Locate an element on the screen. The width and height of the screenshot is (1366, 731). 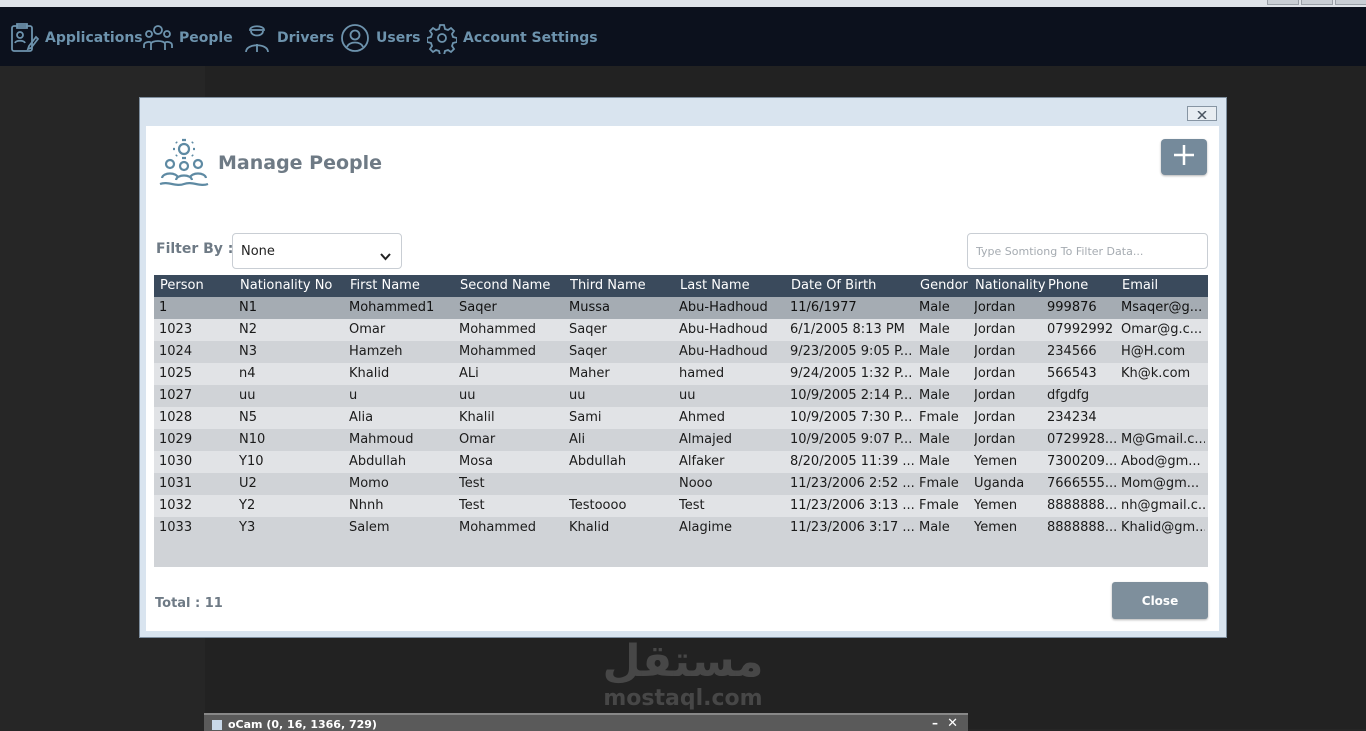
filter-search-input is located at coordinates (1087, 251).